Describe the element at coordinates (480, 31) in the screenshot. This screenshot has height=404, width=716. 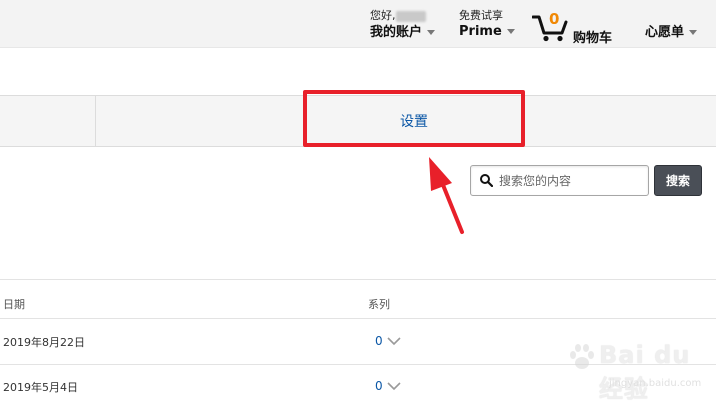
I see `prime-label: Prime` at that location.